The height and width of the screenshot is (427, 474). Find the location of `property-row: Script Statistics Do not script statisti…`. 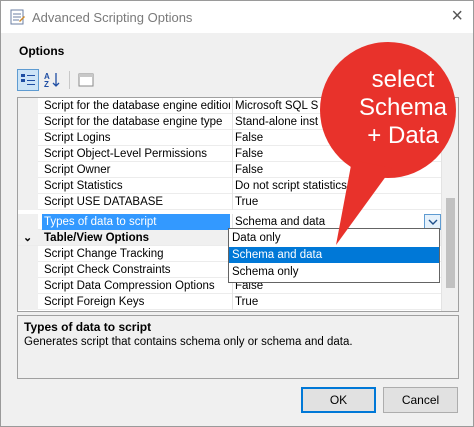

property-row: Script Statistics Do not script statisti… is located at coordinates (230, 186).